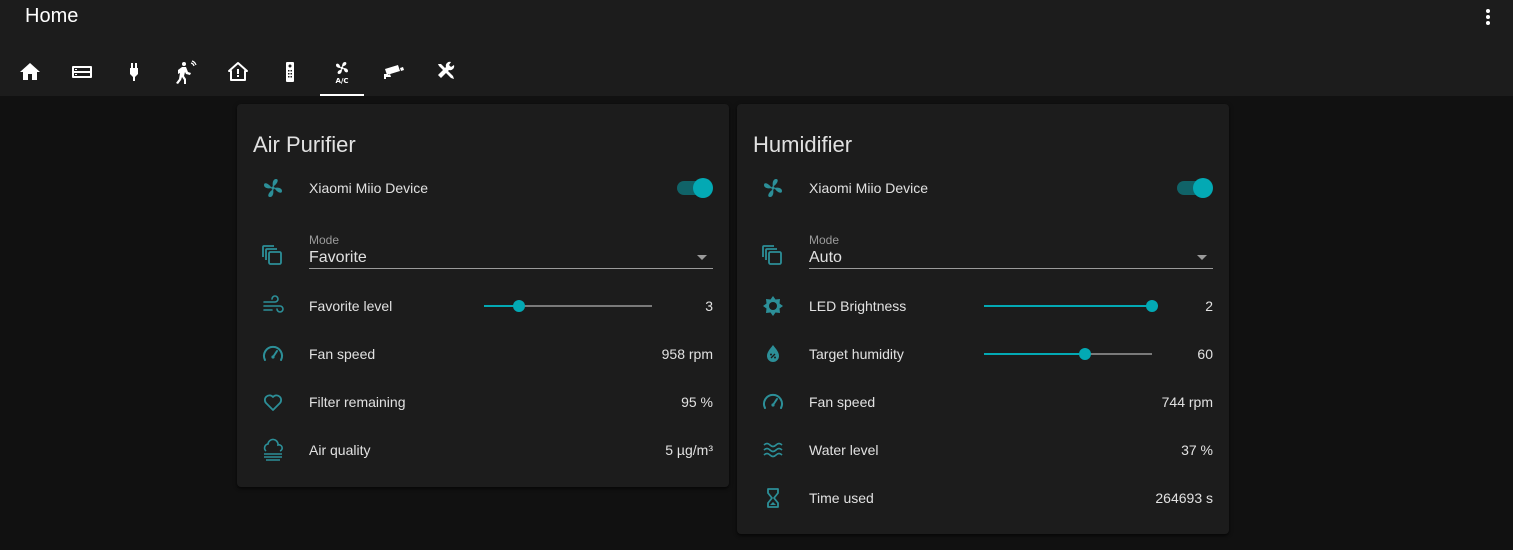 The image size is (1513, 550). Describe the element at coordinates (483, 354) in the screenshot. I see `fan-speed-row: Fan speed 958 rpm` at that location.